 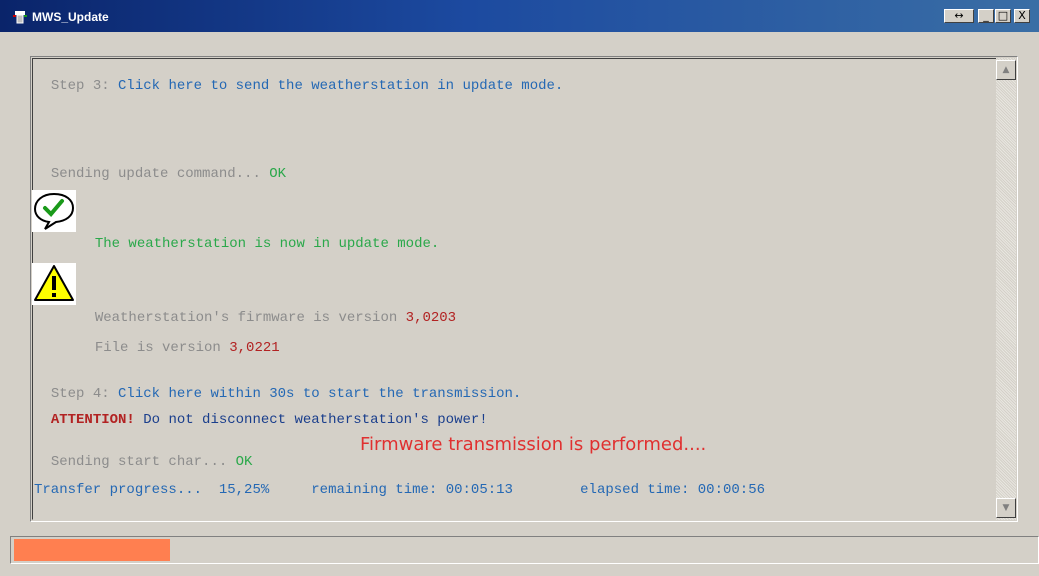 What do you see at coordinates (54, 284) in the screenshot?
I see `warning-triangle-icon` at bounding box center [54, 284].